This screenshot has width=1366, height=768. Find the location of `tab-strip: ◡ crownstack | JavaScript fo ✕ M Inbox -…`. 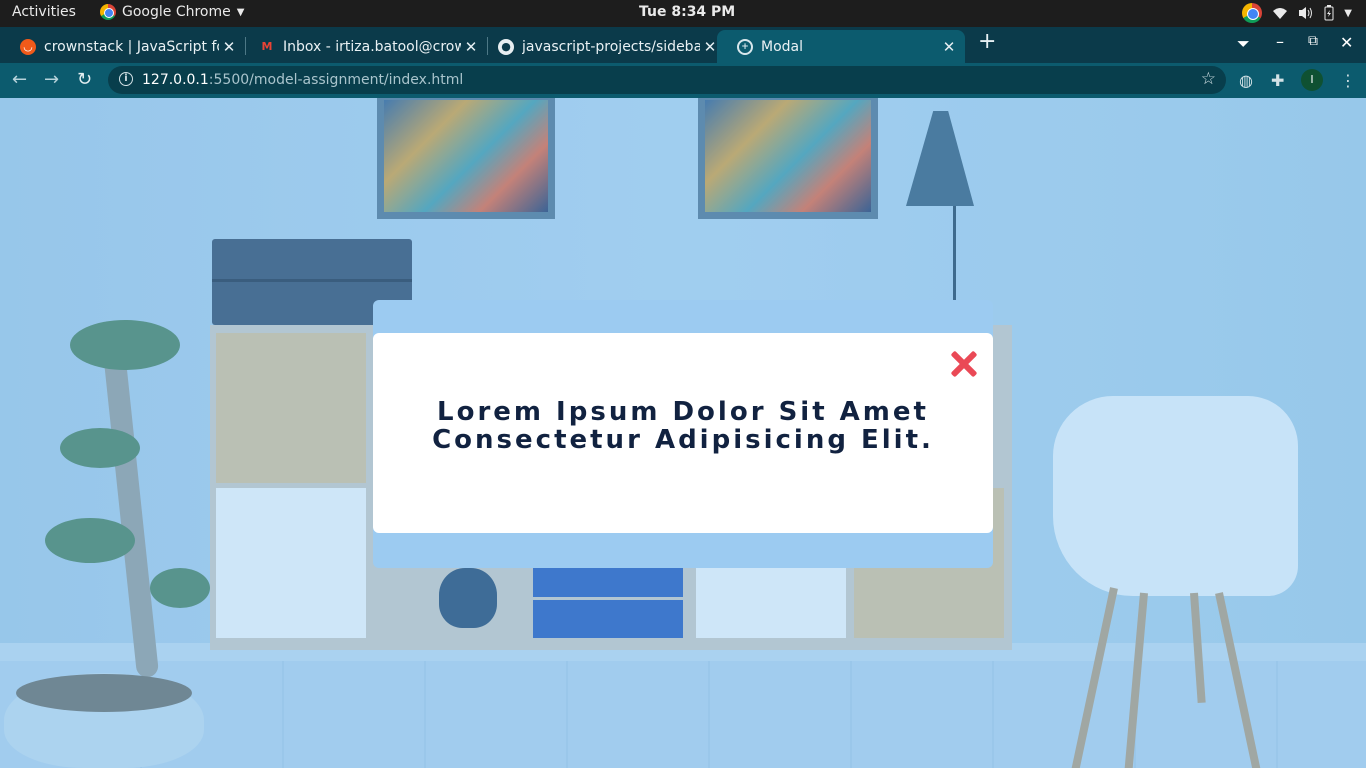

tab-strip: ◡ crownstack | JavaScript fo ✕ M Inbox -… is located at coordinates (683, 45).